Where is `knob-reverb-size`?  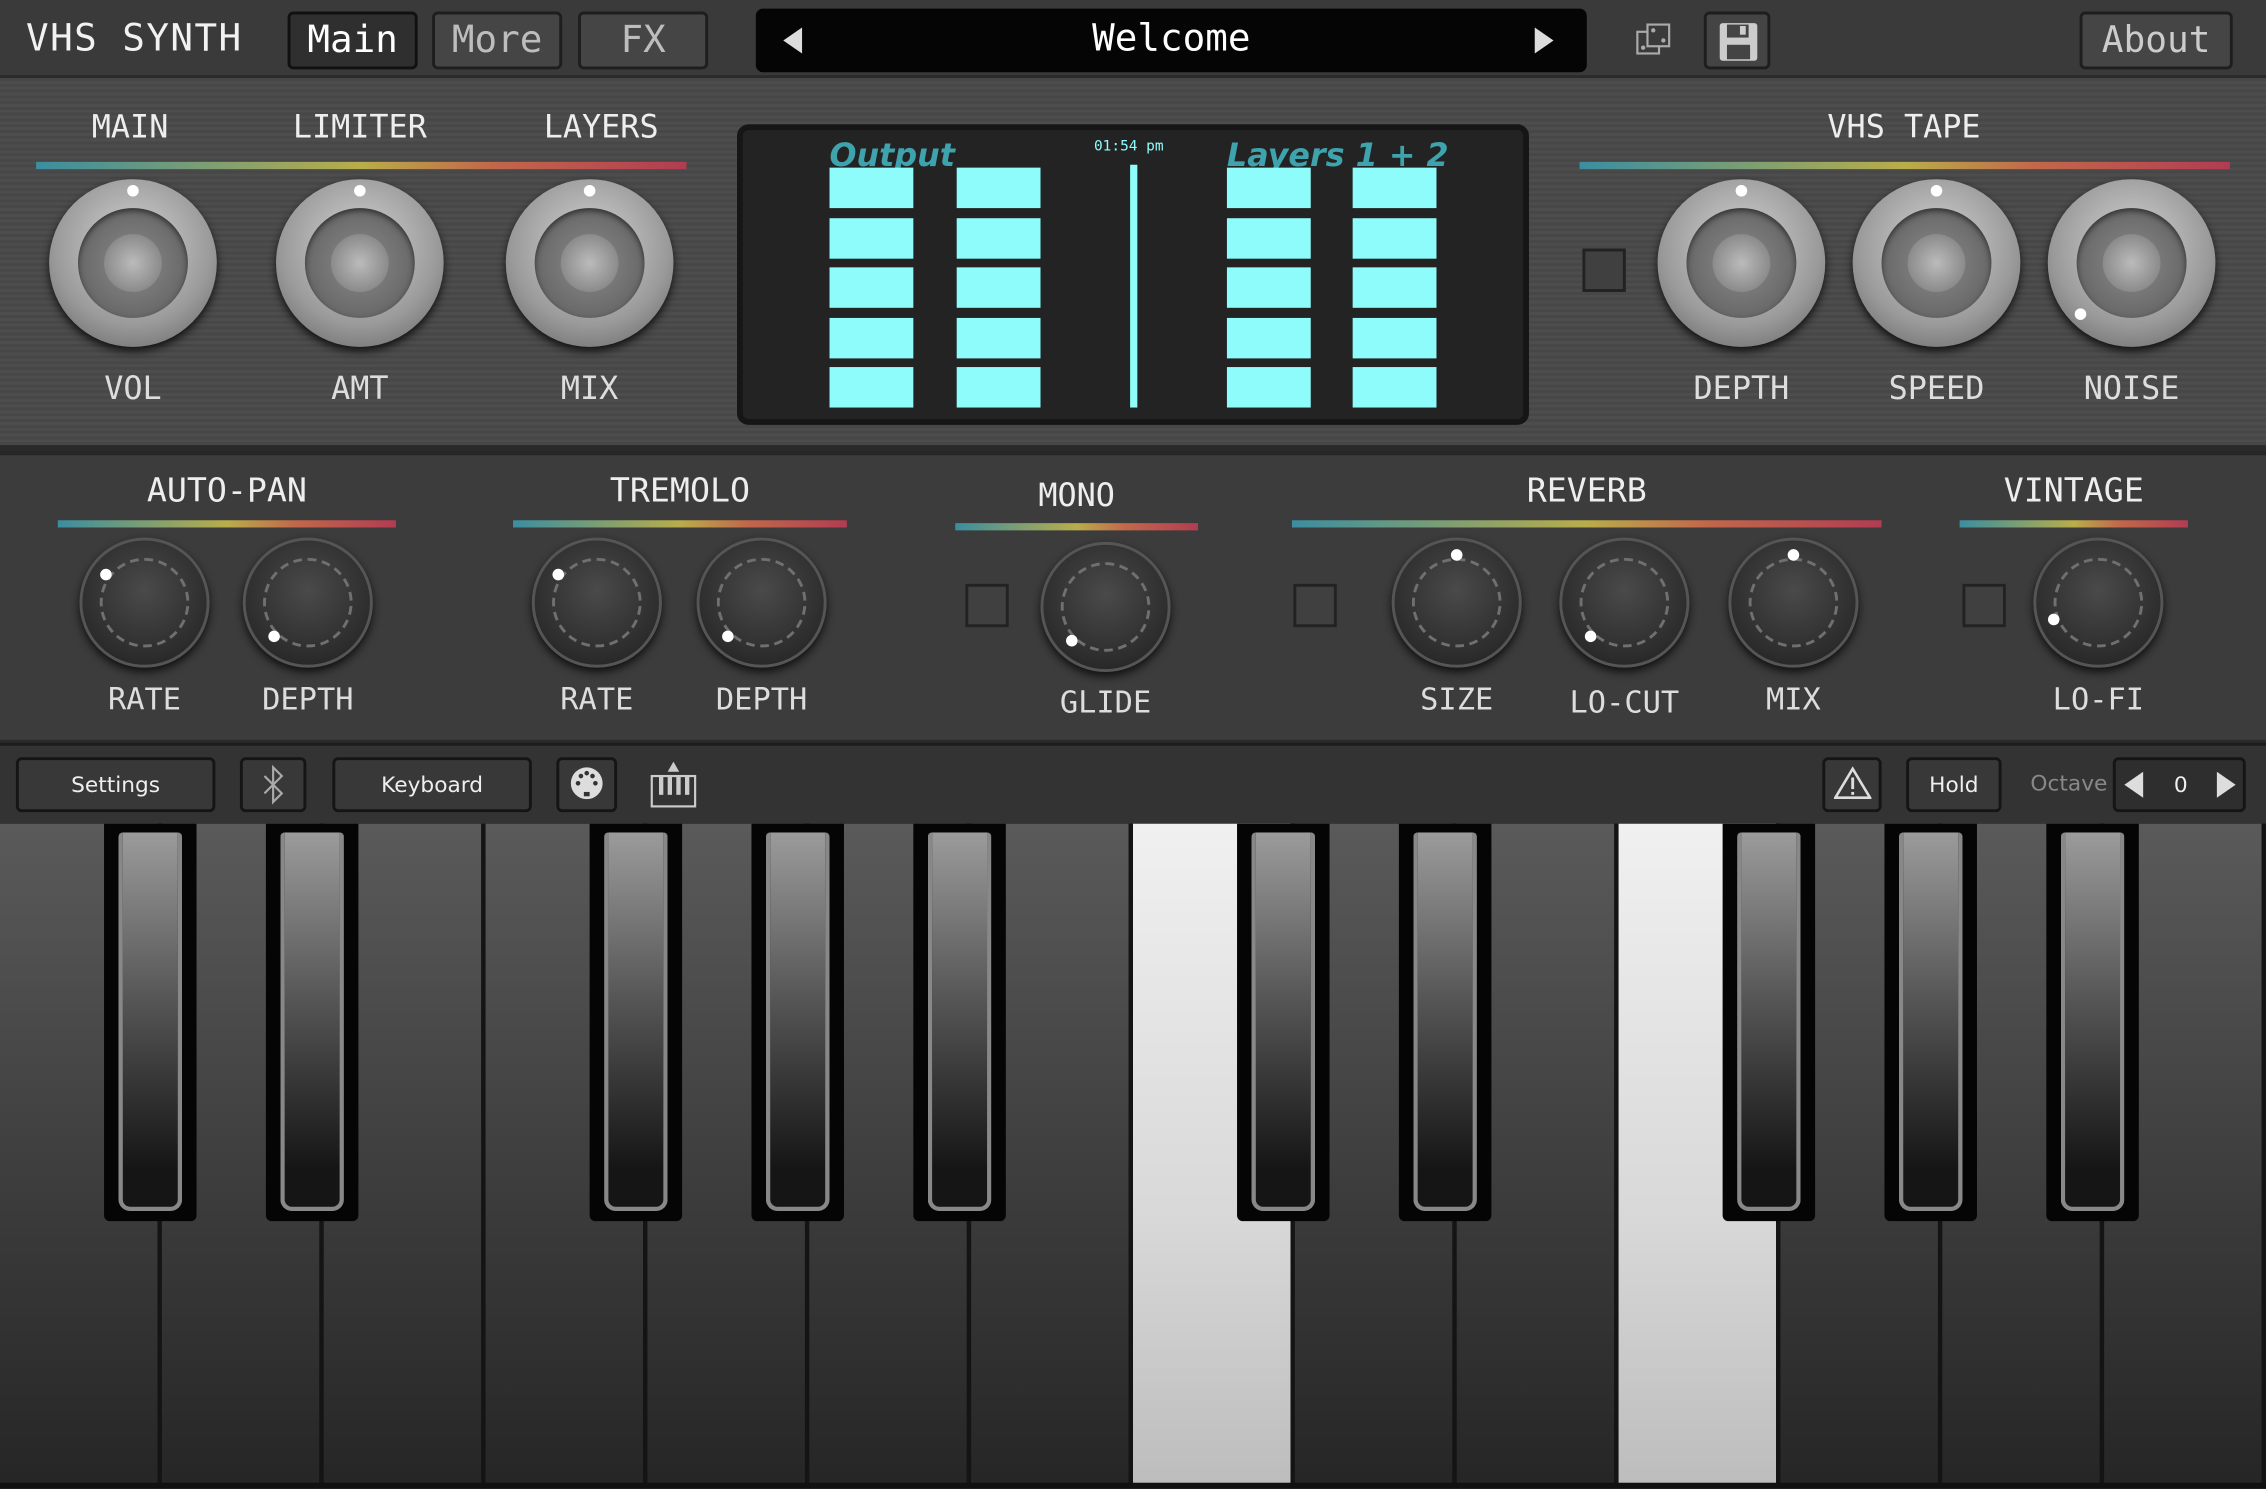 knob-reverb-size is located at coordinates (1456, 602).